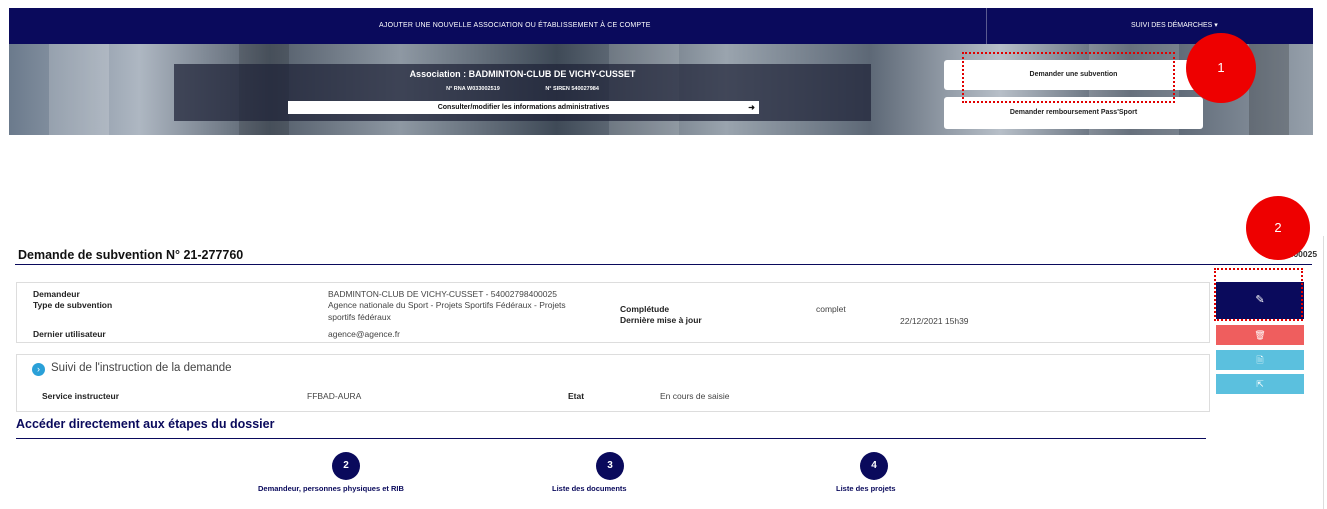 Image resolution: width=1327 pixels, height=509 pixels. What do you see at coordinates (1216, 25) in the screenshot?
I see `chevron-down-icon: ▾` at bounding box center [1216, 25].